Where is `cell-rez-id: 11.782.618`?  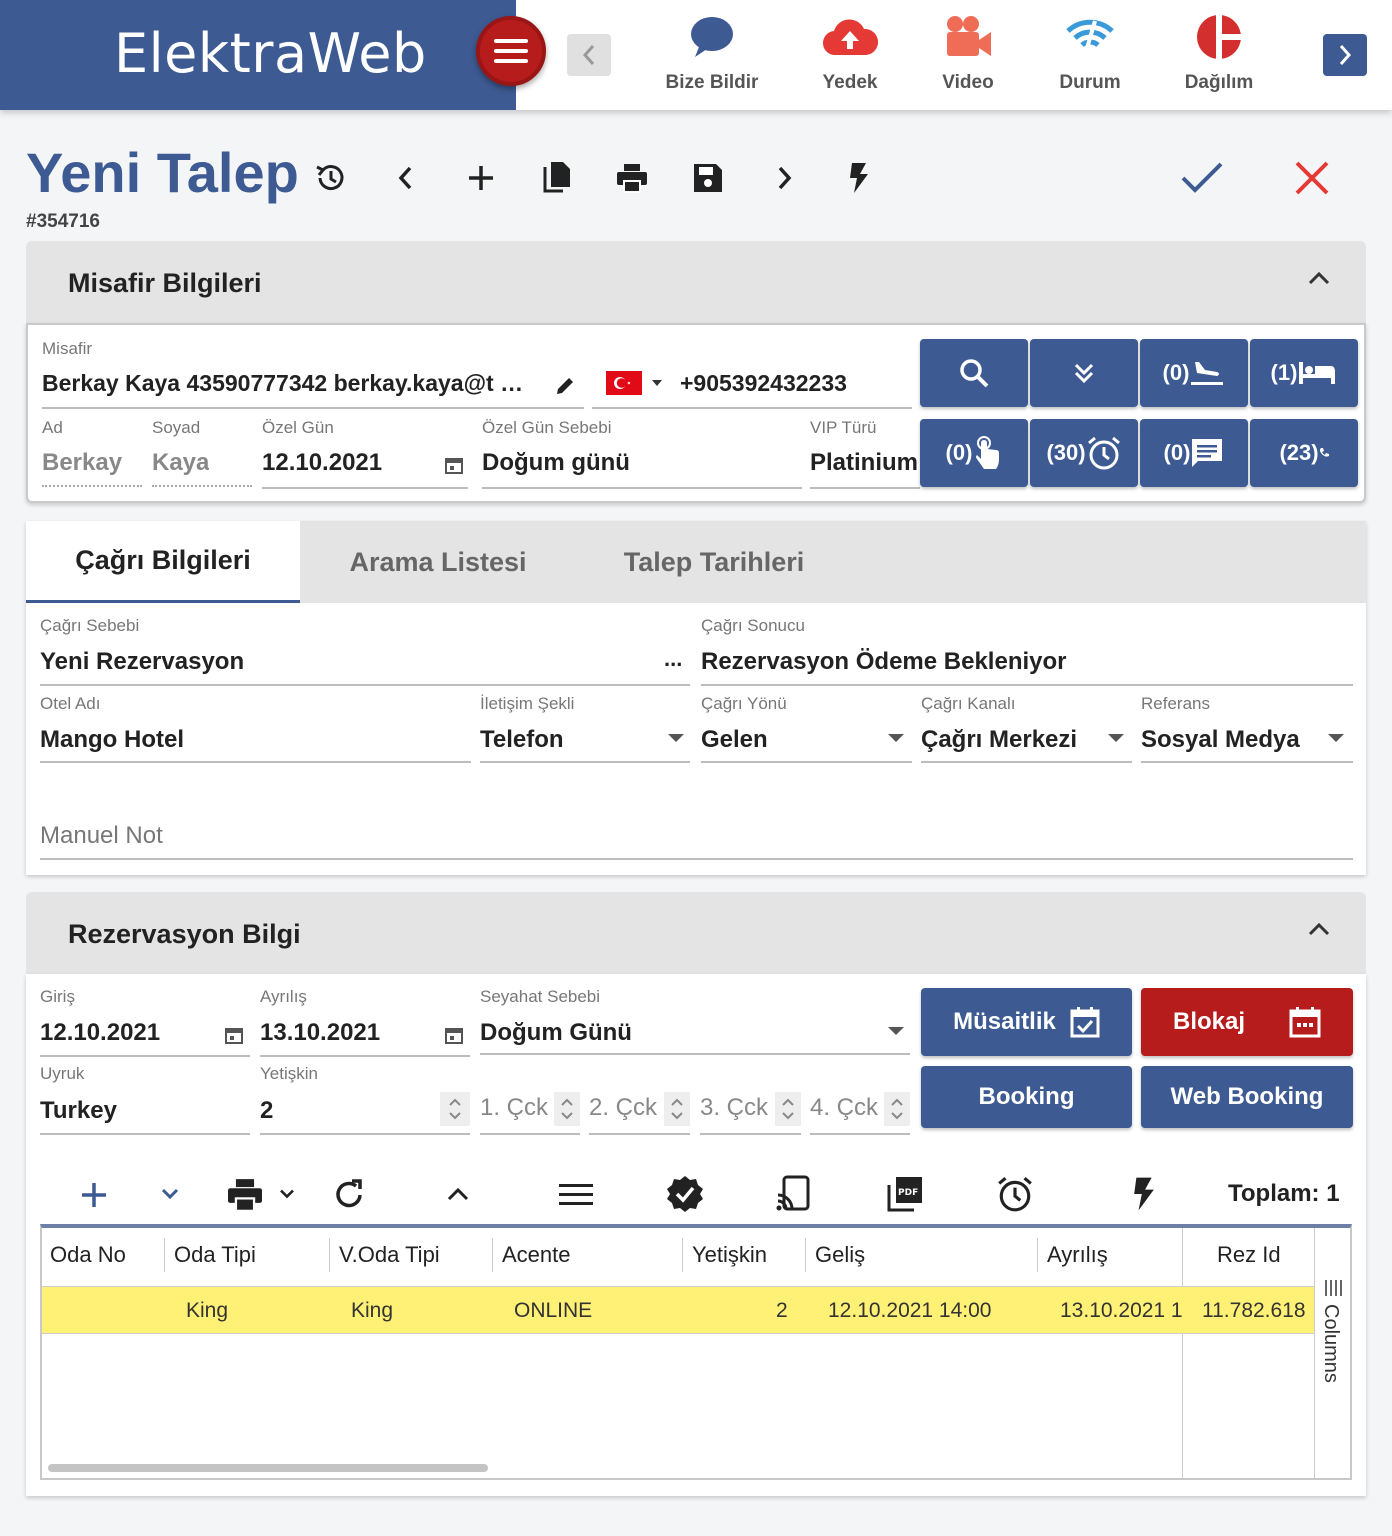
cell-rez-id: 11.782.618 is located at coordinates (1254, 1310).